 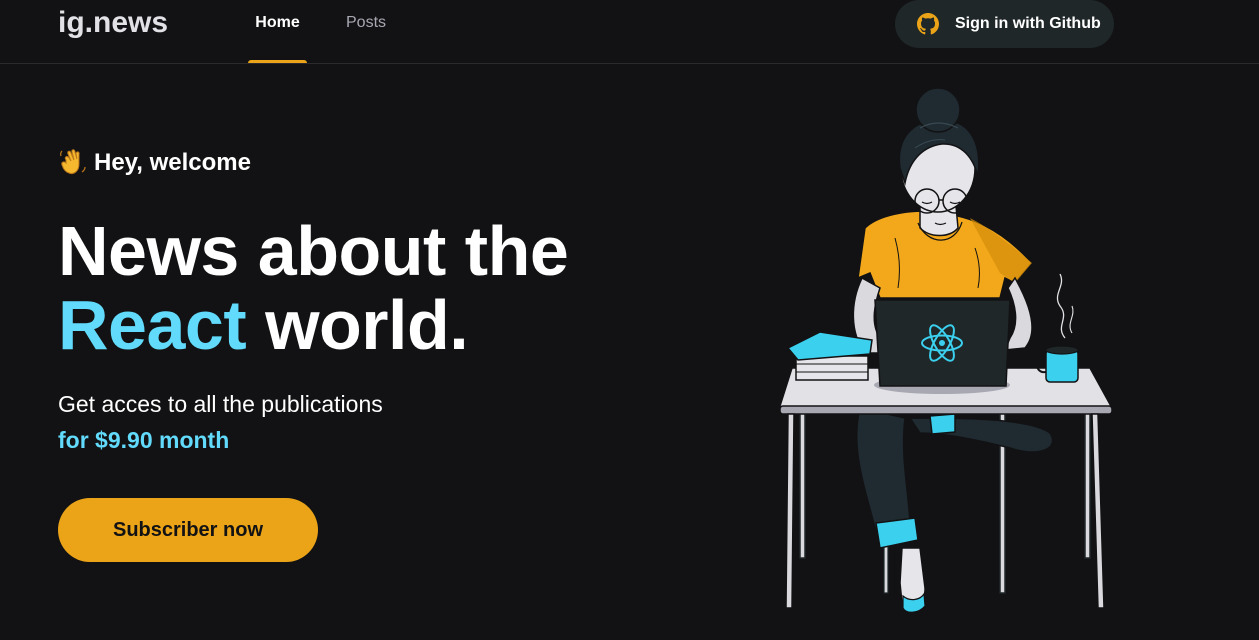 What do you see at coordinates (629, 32) in the screenshot?
I see `site-header: ig.news Home Posts Sign in with Github` at bounding box center [629, 32].